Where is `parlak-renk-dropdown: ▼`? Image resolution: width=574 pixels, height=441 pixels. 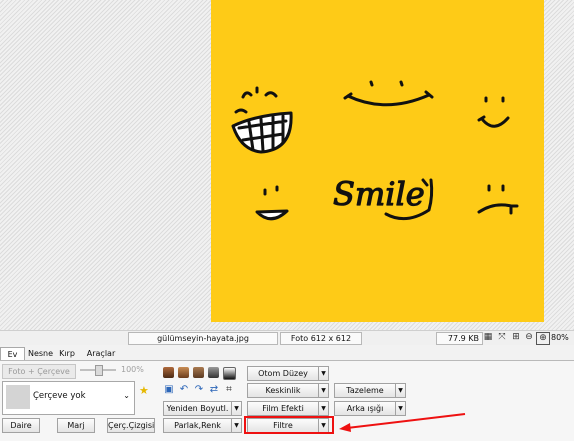 parlak-renk-dropdown: ▼ is located at coordinates (236, 425).